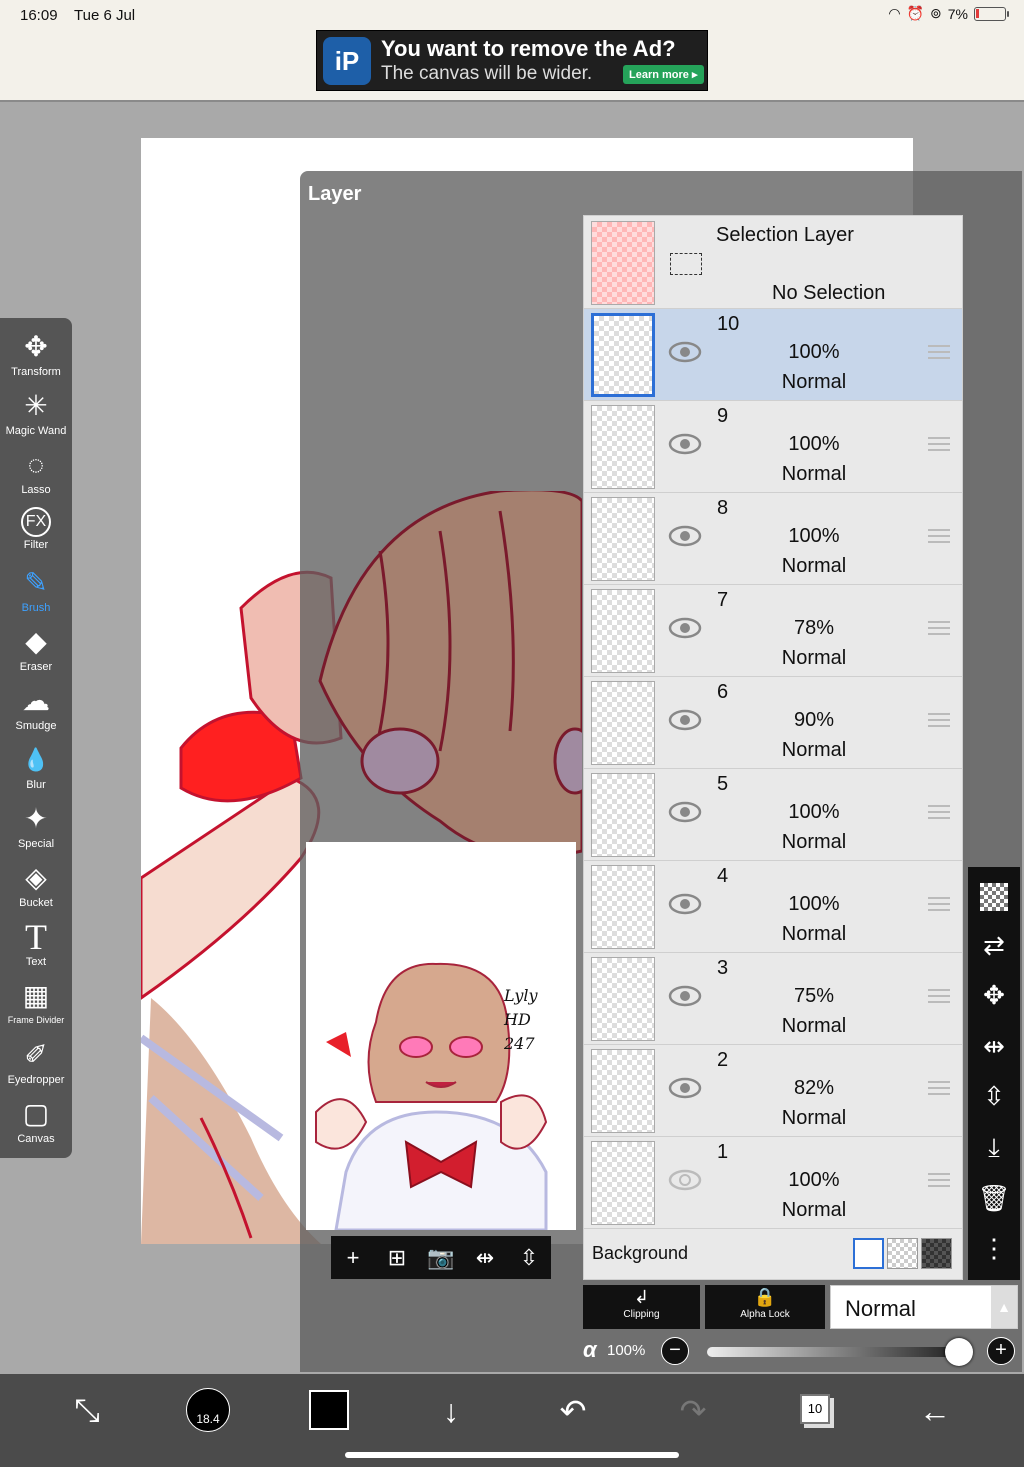  I want to click on move-icon: ✥, so click(994, 995).